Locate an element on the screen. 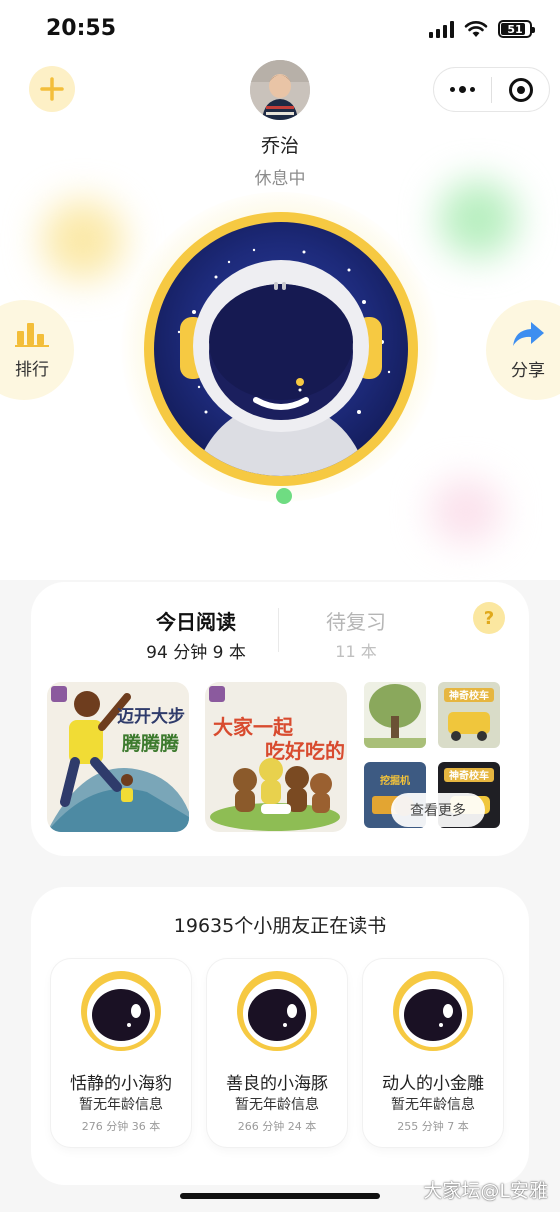 The width and height of the screenshot is (560, 1212). svg-text: 腾腾腾 is located at coordinates (150, 743).